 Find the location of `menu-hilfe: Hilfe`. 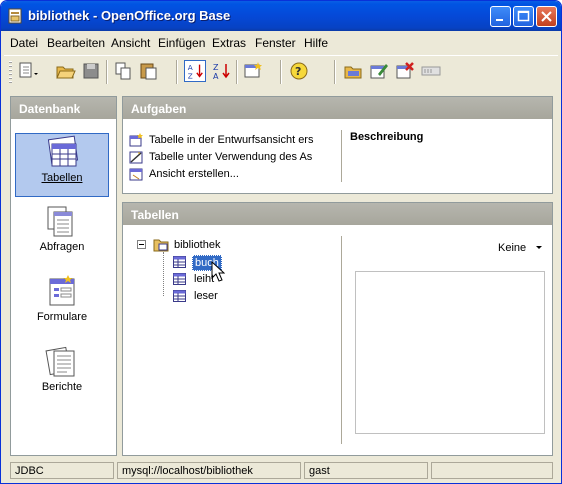

menu-hilfe: Hilfe is located at coordinates (316, 43).